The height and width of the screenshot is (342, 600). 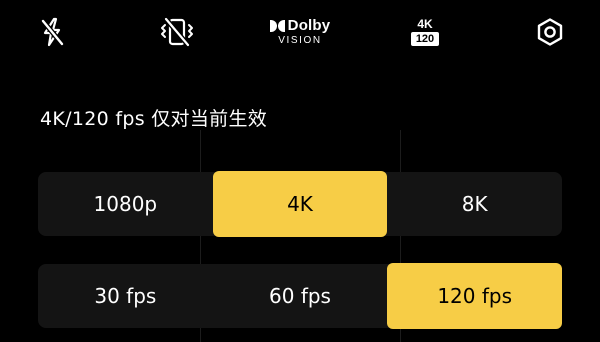 I want to click on resolution-option-1080p: 1080p, so click(x=125, y=204).